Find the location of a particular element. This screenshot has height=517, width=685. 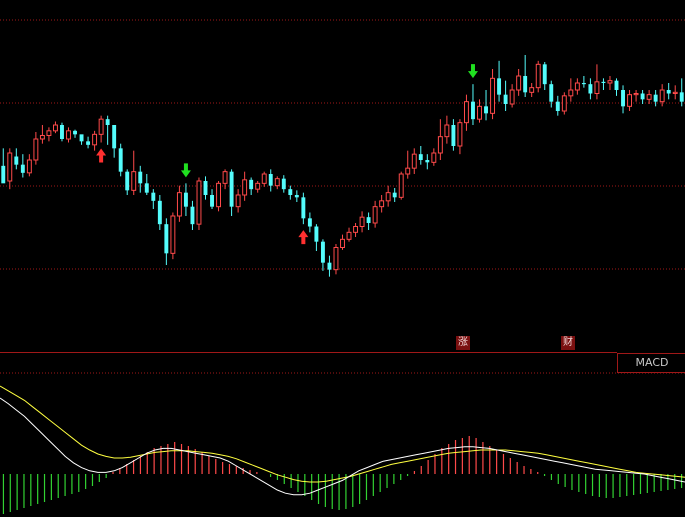

event-badge-rise: 涨 is located at coordinates (463, 343).